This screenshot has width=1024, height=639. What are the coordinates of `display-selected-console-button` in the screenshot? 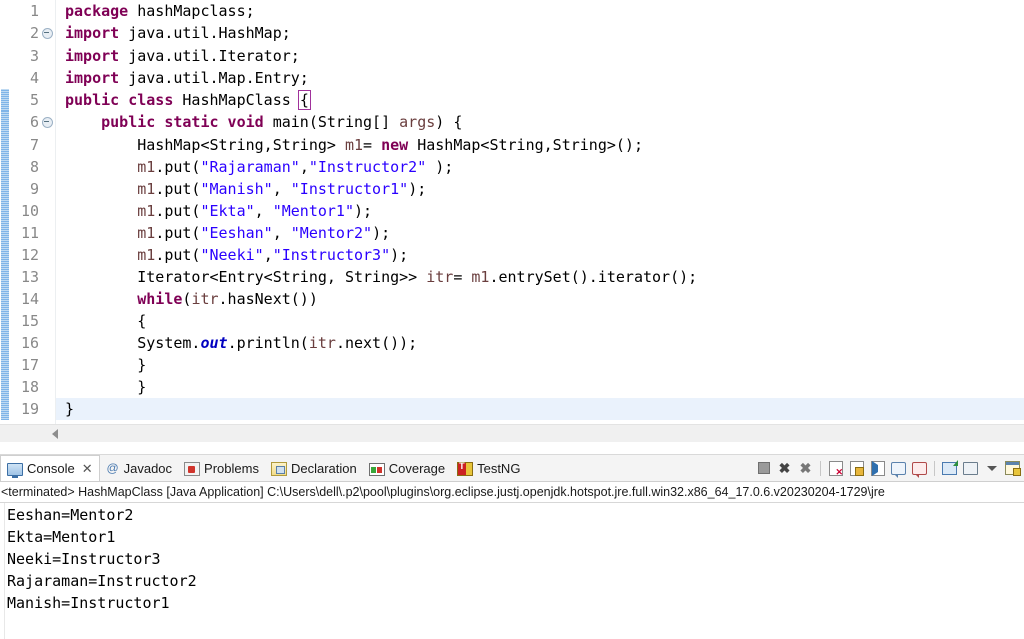 It's located at (919, 468).